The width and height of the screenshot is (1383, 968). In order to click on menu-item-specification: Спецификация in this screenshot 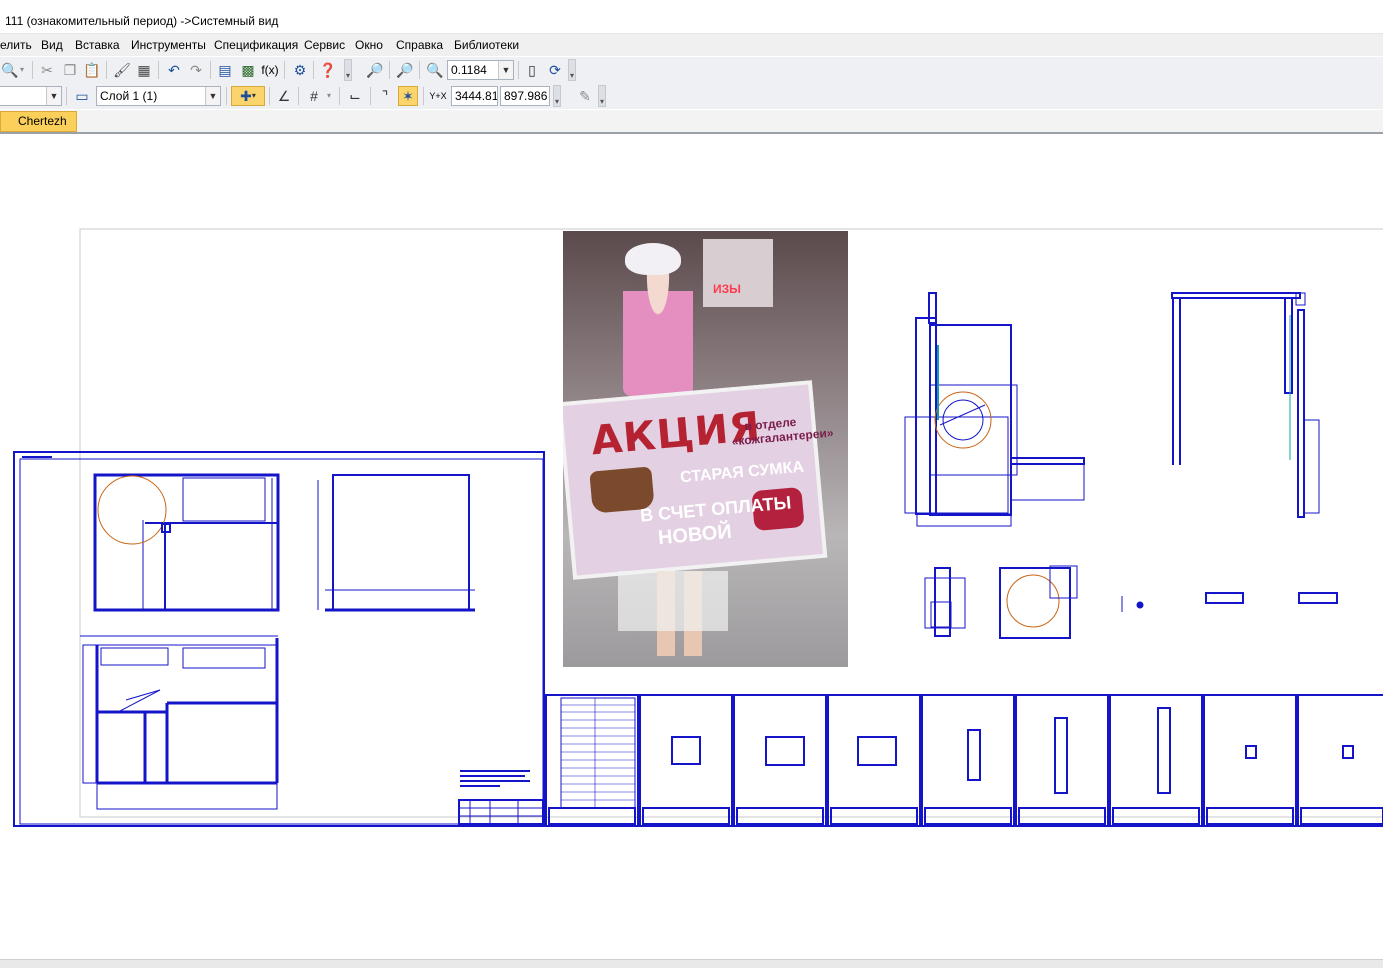, I will do `click(256, 45)`.